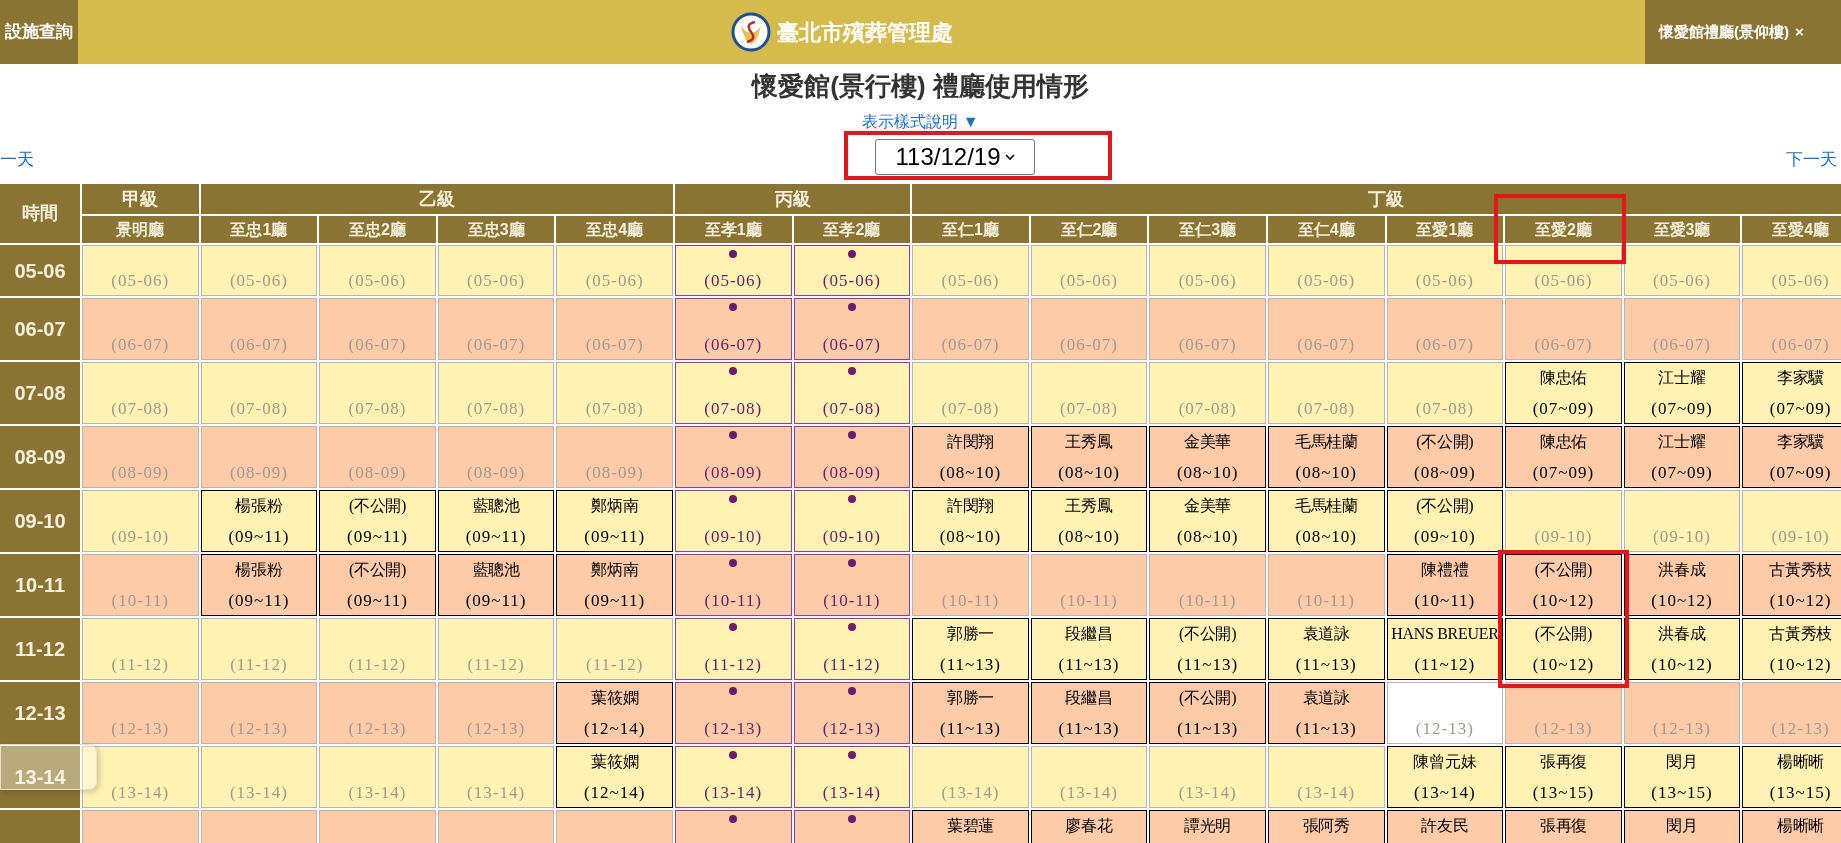 The width and height of the screenshot is (1841, 843). What do you see at coordinates (1799, 32) in the screenshot?
I see `close-icon: ×` at bounding box center [1799, 32].